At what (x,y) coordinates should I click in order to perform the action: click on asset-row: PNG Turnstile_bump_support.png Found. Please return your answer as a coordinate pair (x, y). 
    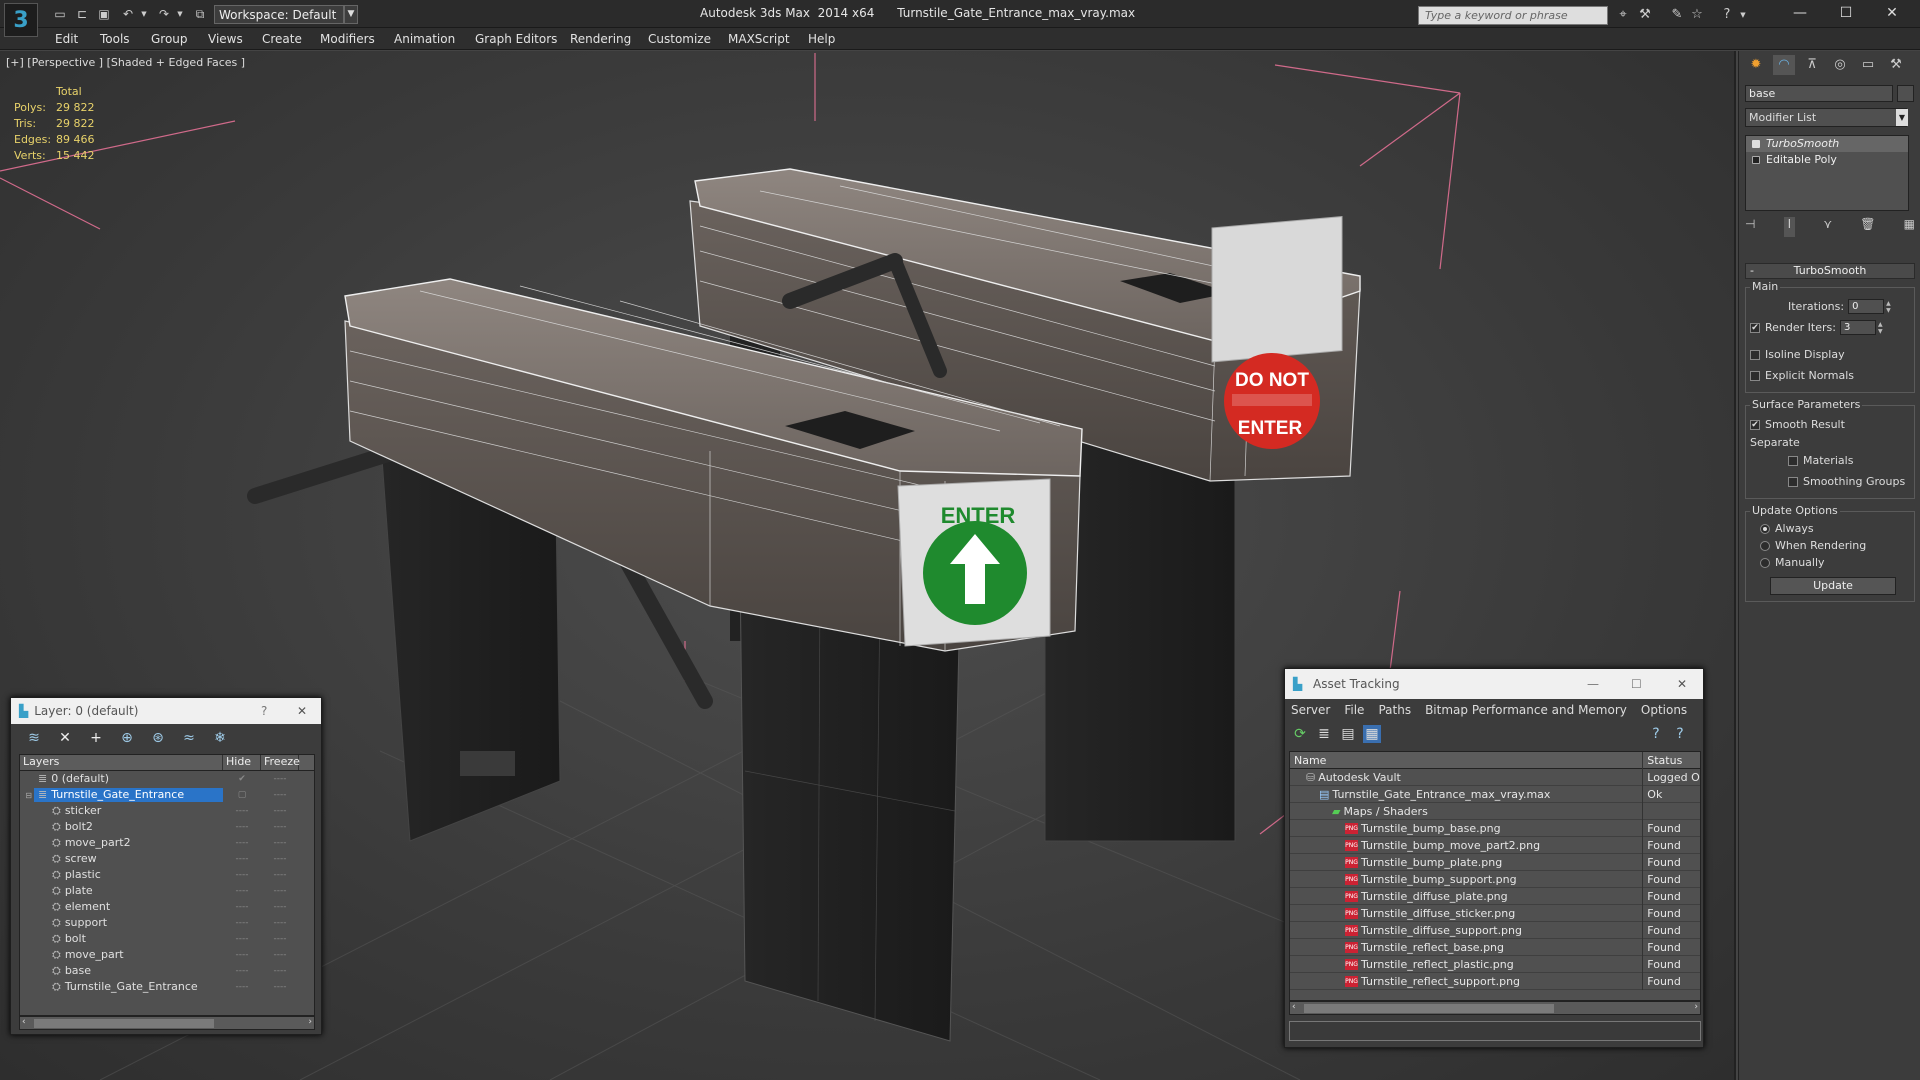
    Looking at the image, I should click on (1495, 879).